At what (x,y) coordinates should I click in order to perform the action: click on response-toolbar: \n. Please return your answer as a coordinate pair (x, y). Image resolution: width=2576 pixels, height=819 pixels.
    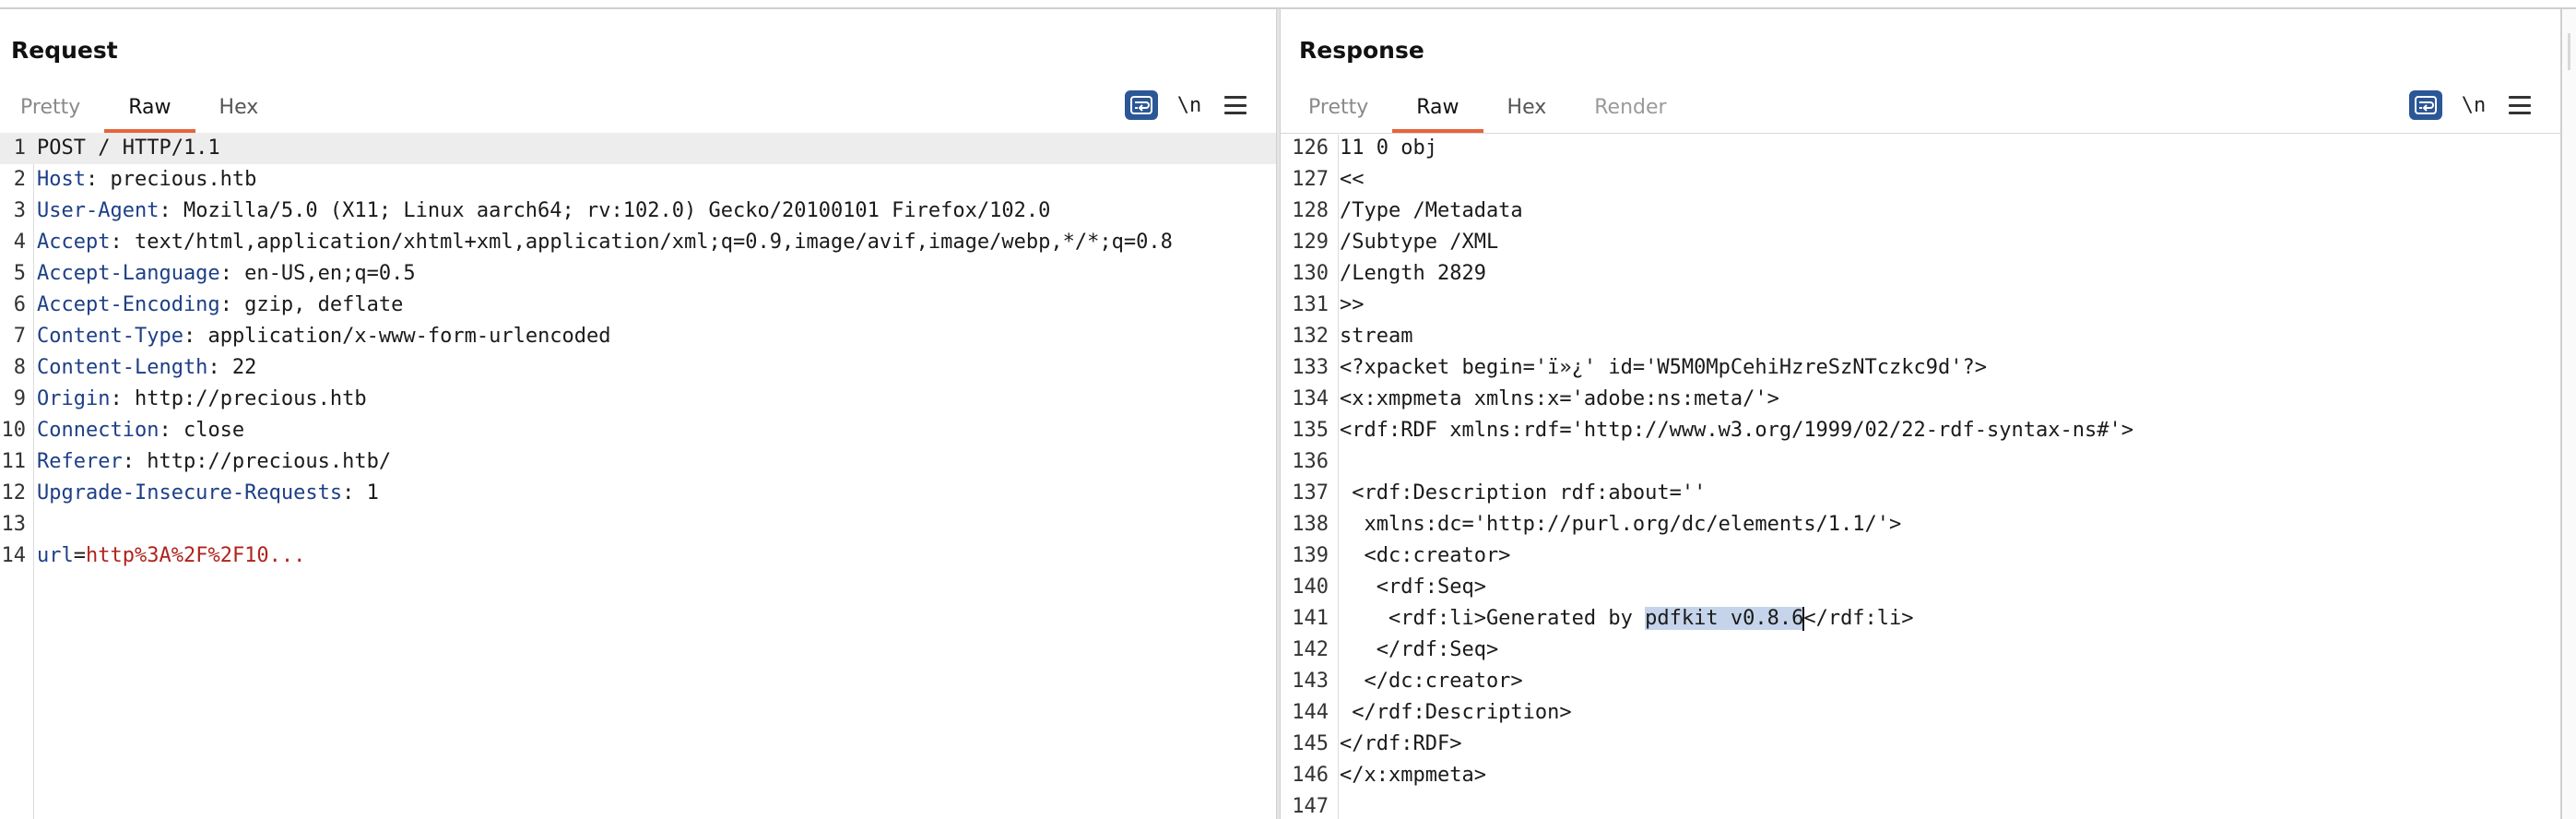
    Looking at the image, I should click on (2472, 105).